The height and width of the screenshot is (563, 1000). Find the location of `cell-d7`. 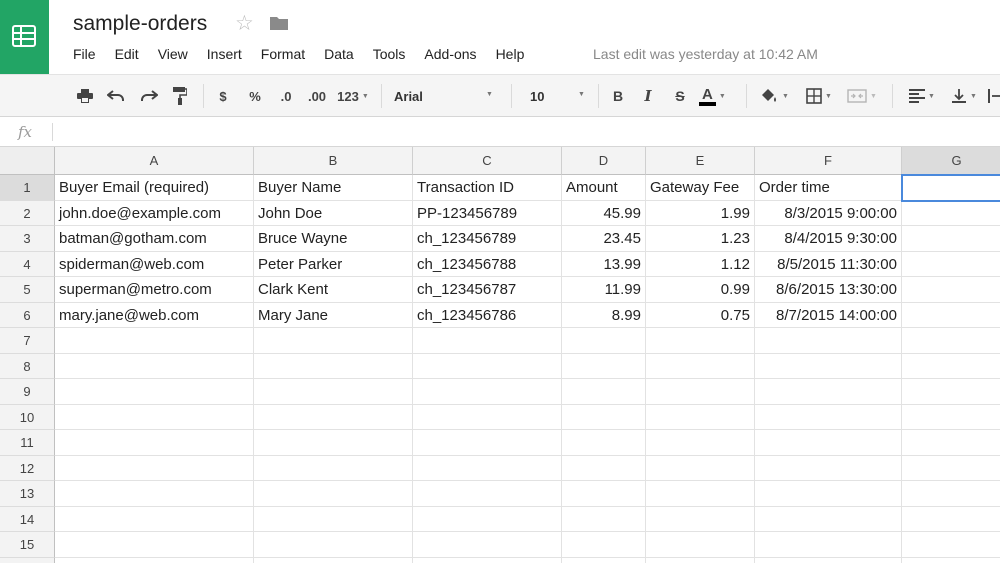

cell-d7 is located at coordinates (604, 341).